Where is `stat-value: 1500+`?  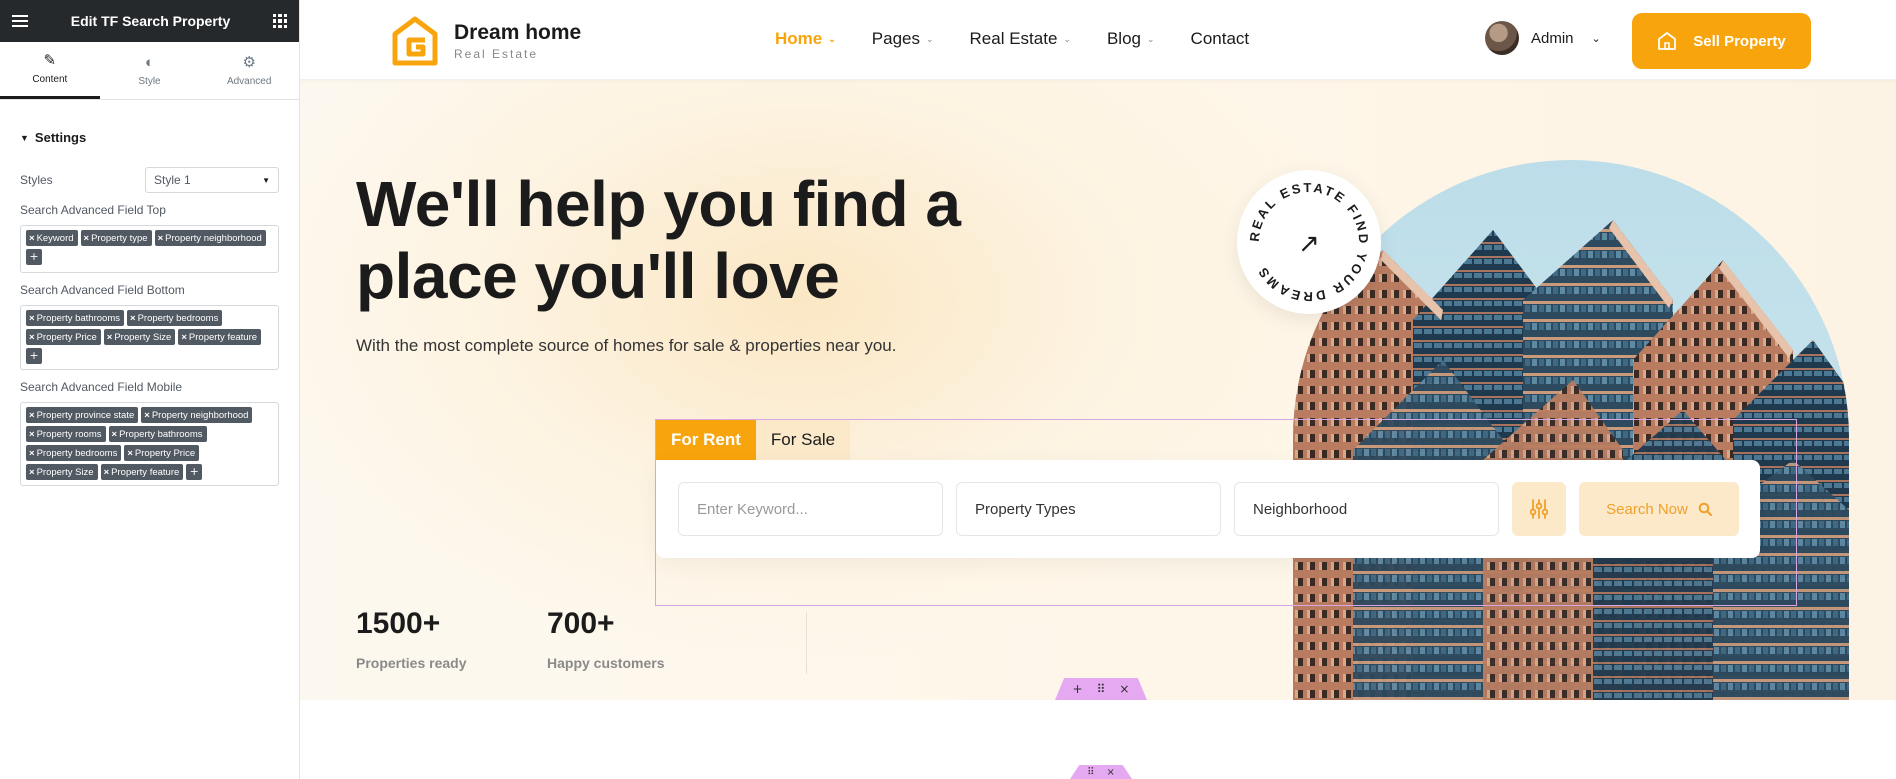 stat-value: 1500+ is located at coordinates (398, 623).